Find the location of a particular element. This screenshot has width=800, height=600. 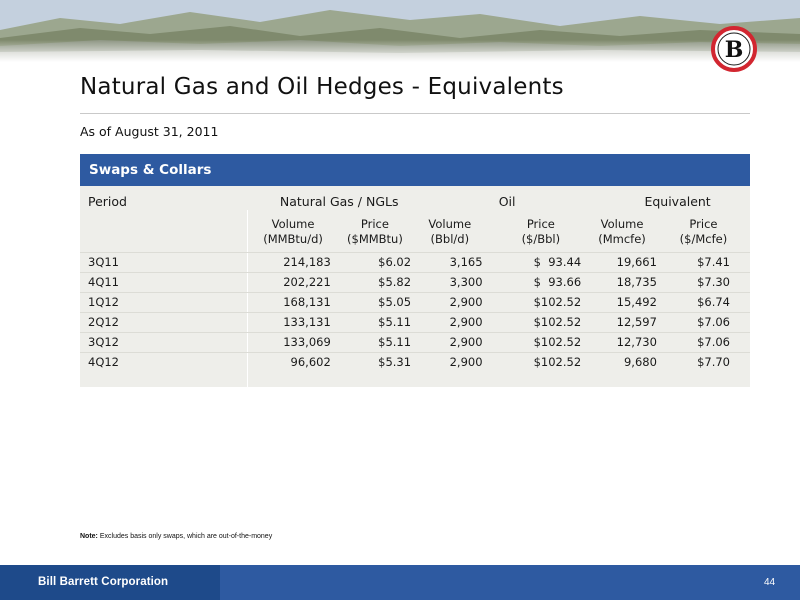

cell-period: 3Q12 is located at coordinates (168, 341).